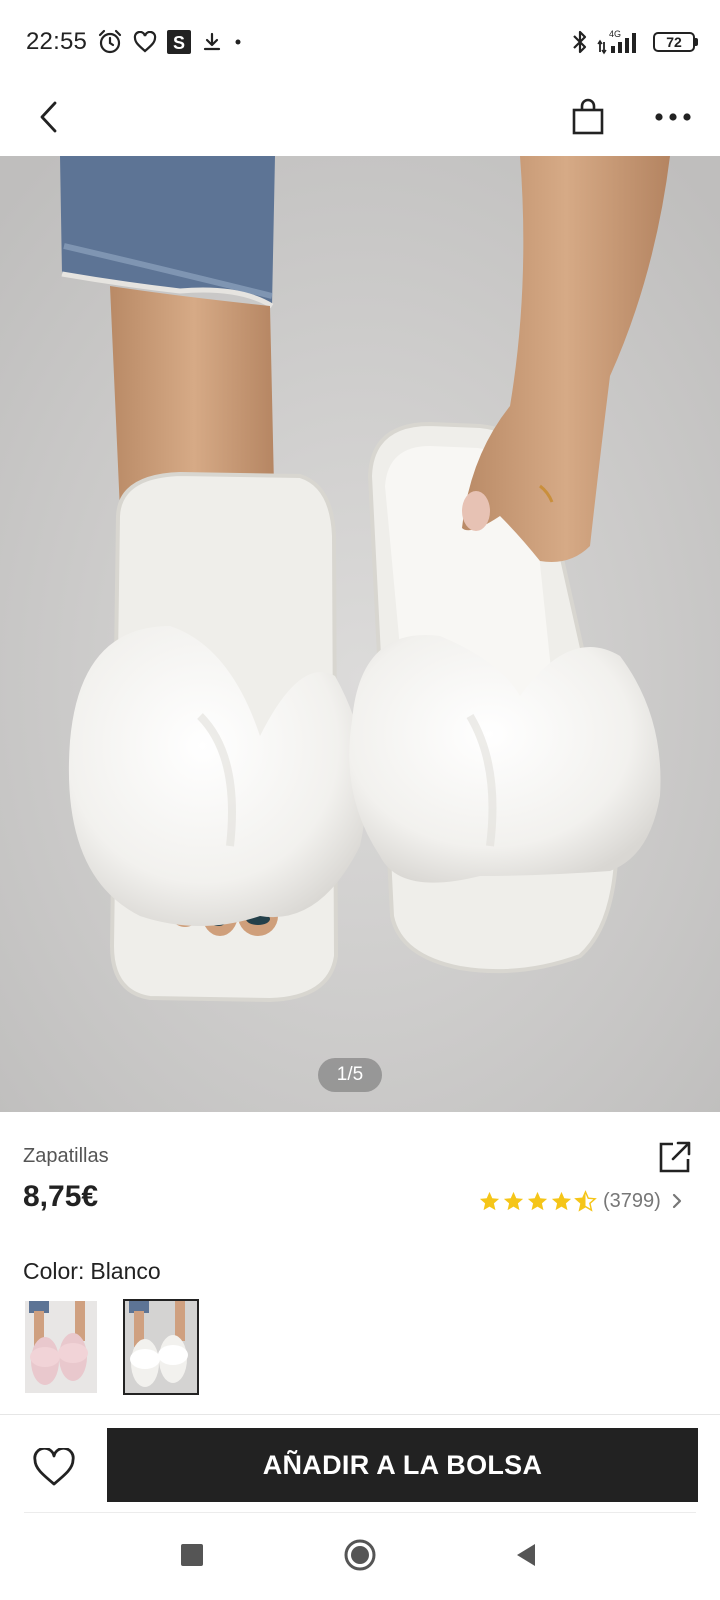  I want to click on more-horizontal-icon, so click(673, 117).